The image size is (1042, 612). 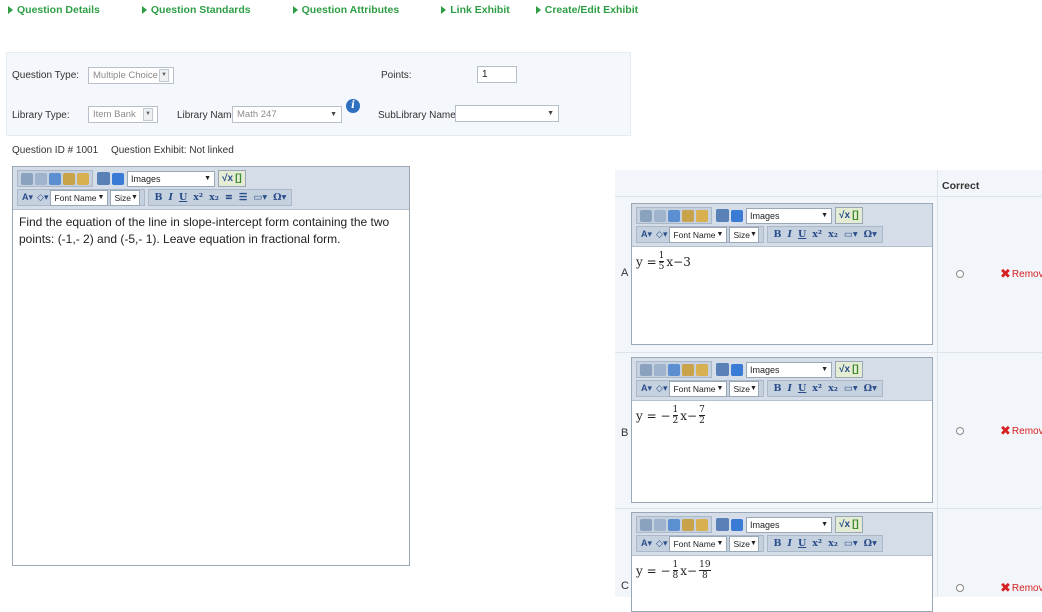 I want to click on tab-question-details: Question Details, so click(x=54, y=10).